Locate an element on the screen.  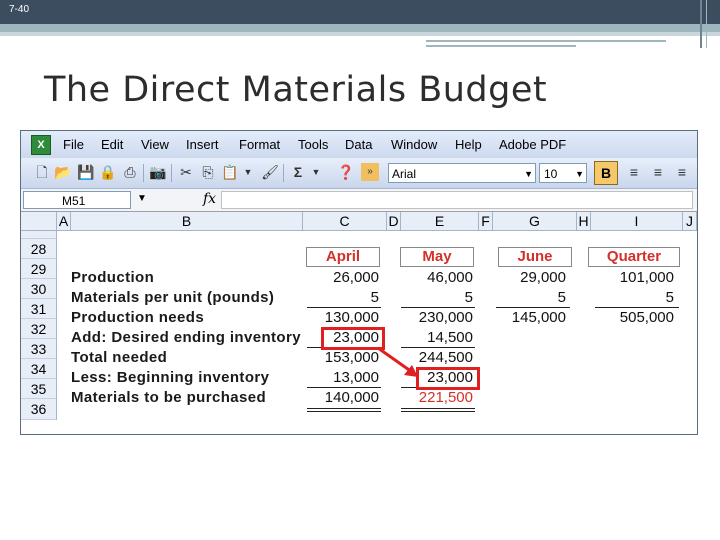
column-header-i: I is located at coordinates (637, 221).